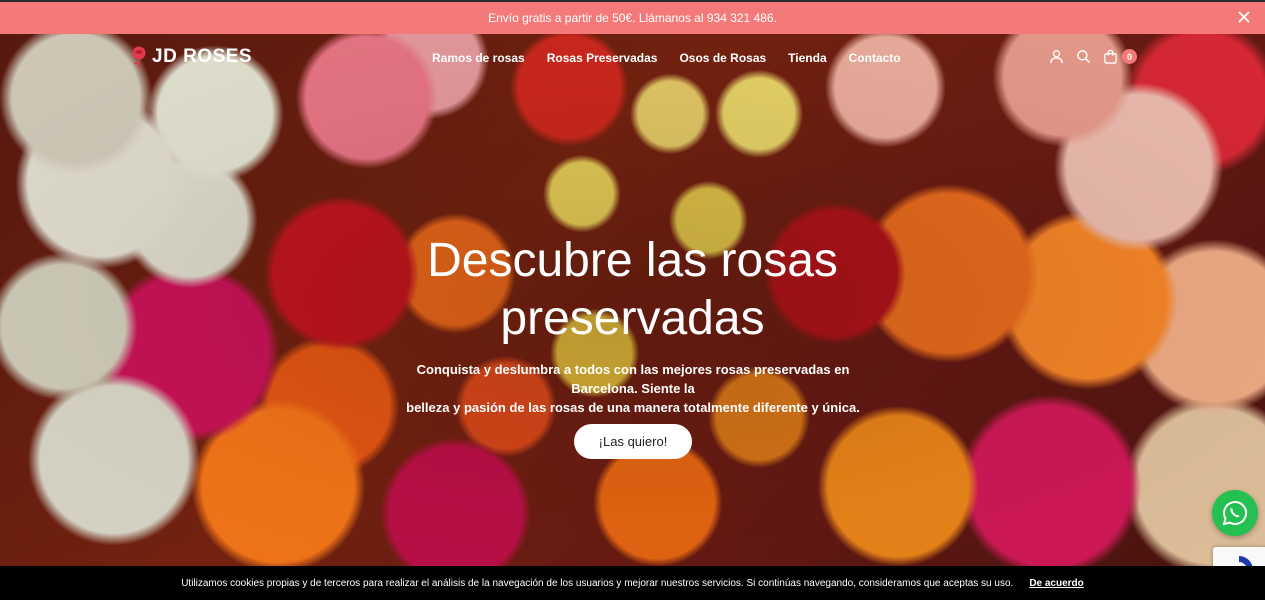  What do you see at coordinates (632, 260) in the screenshot?
I see `hero-title-line1: Descubre las rosas` at bounding box center [632, 260].